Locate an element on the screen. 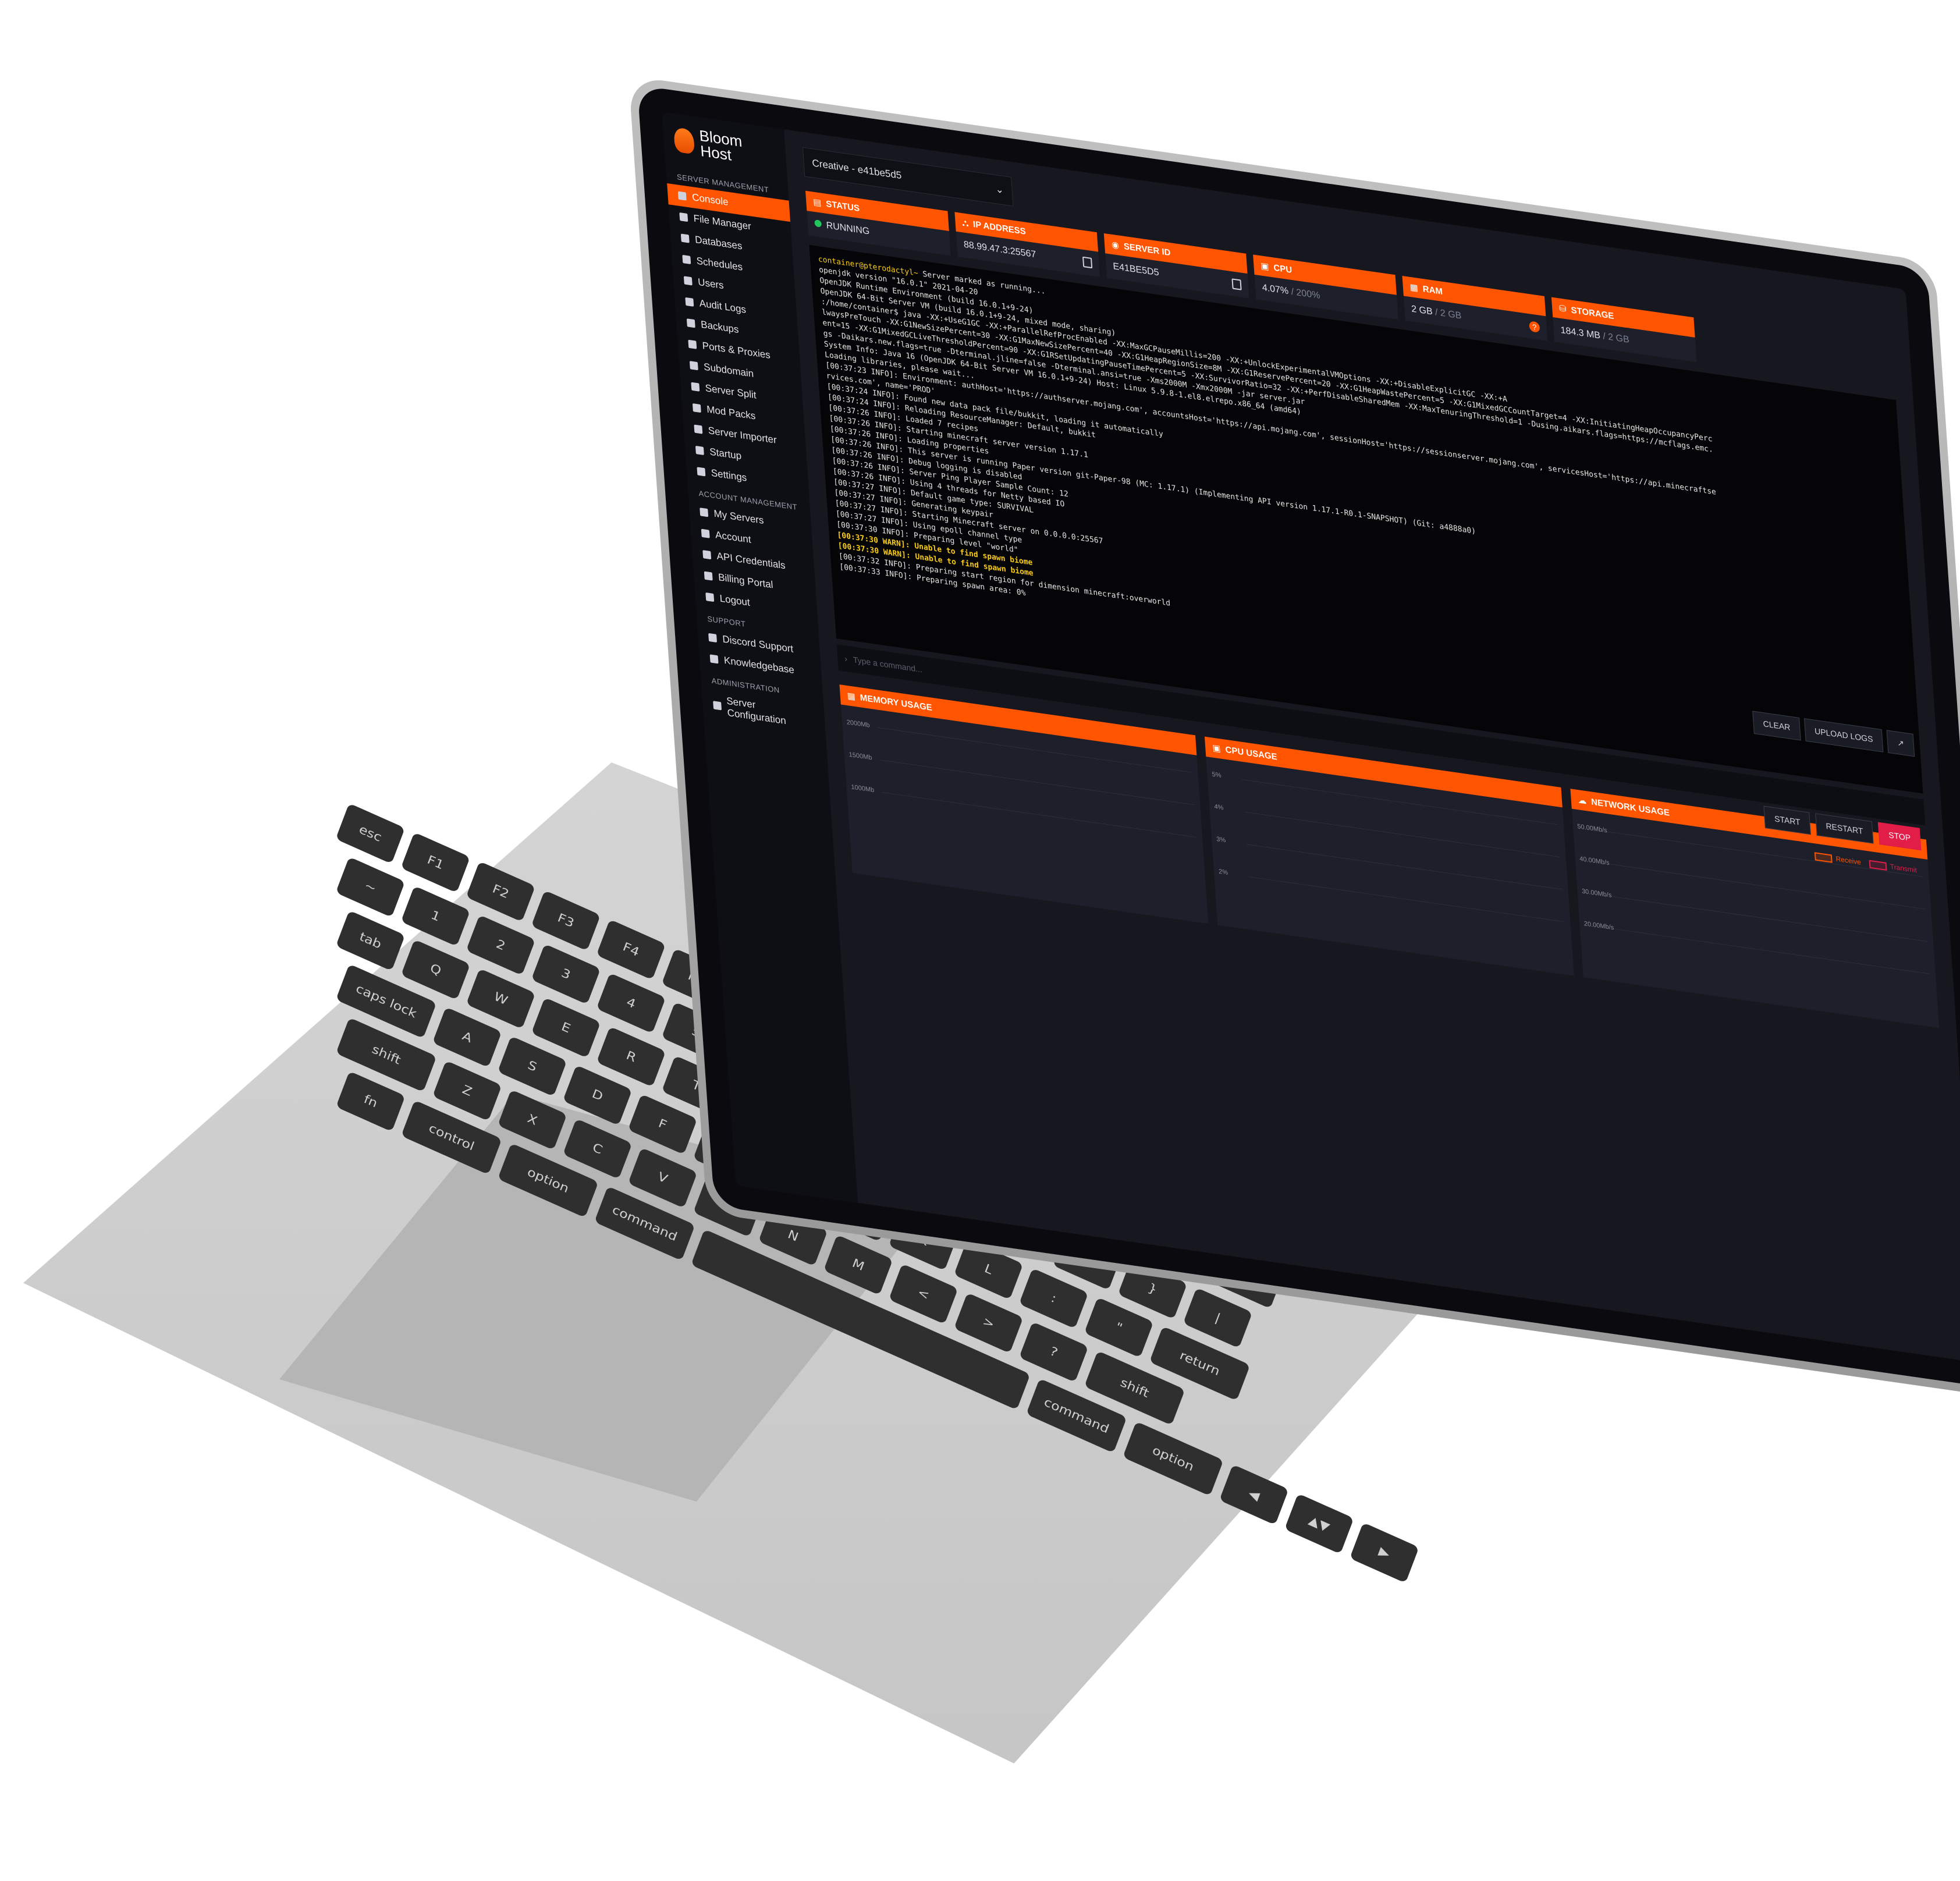  key-f1: F1 is located at coordinates (435, 863).